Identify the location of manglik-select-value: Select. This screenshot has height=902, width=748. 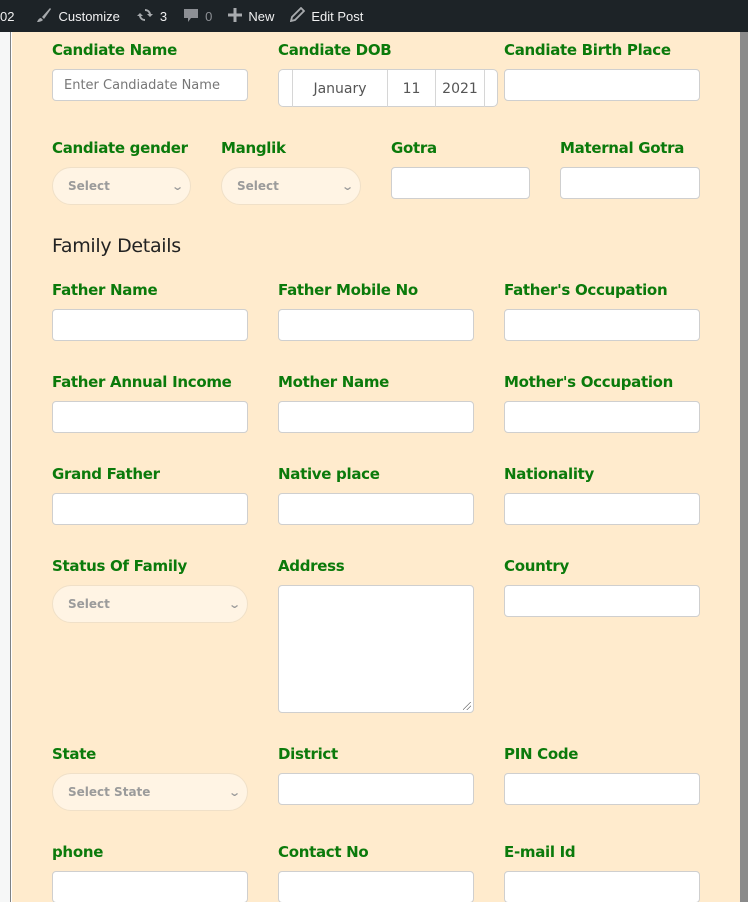
(258, 186).